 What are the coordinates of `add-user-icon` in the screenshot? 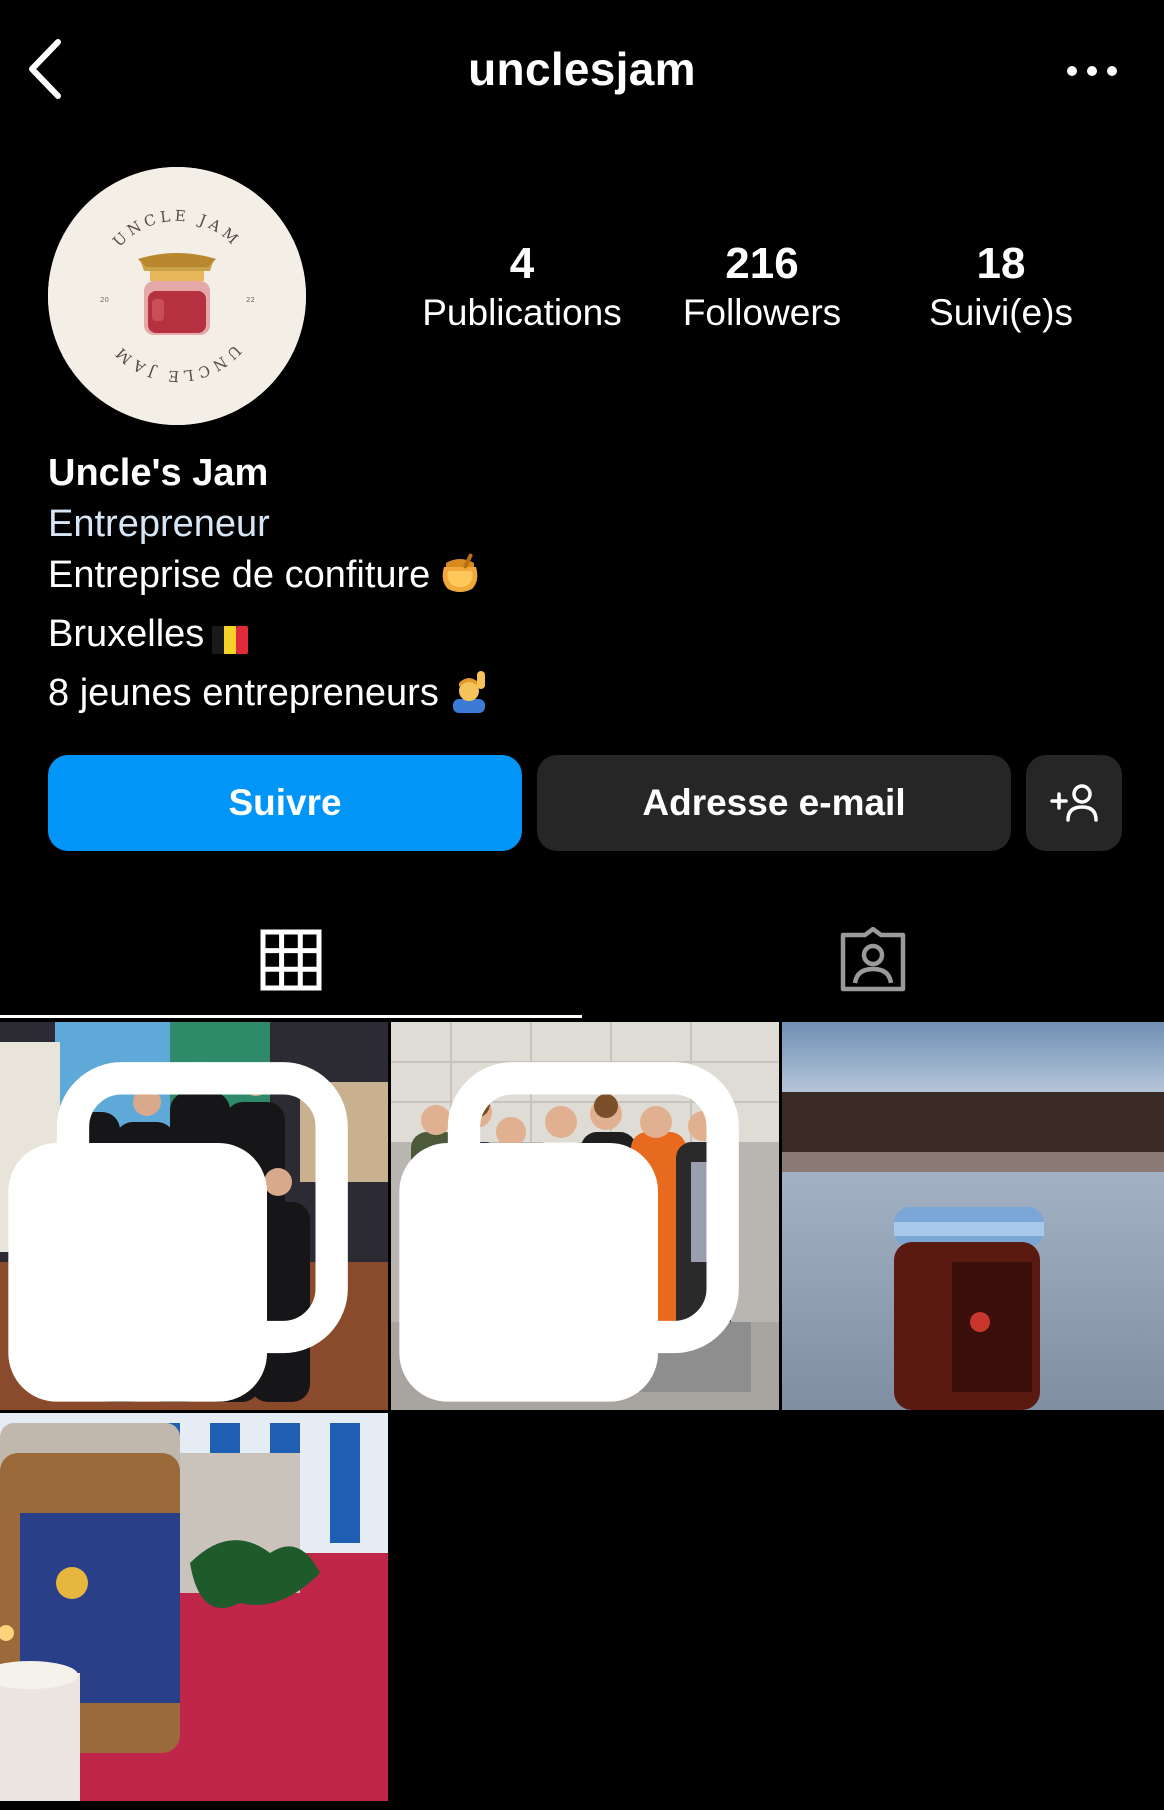 It's located at (1074, 803).